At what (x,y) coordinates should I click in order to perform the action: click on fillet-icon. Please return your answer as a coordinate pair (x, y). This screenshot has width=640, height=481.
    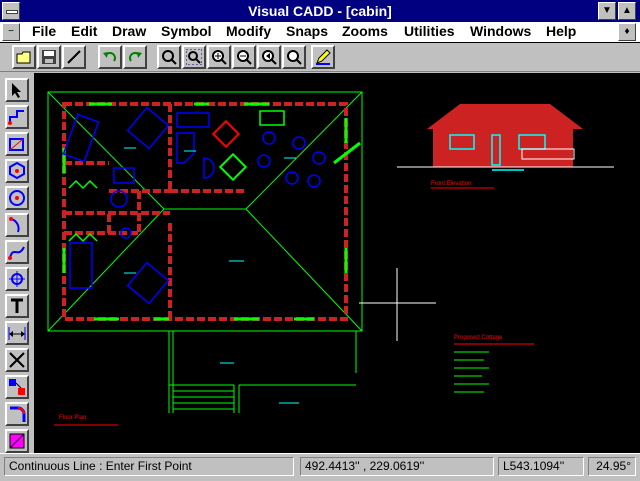
    Looking at the image, I should click on (17, 414).